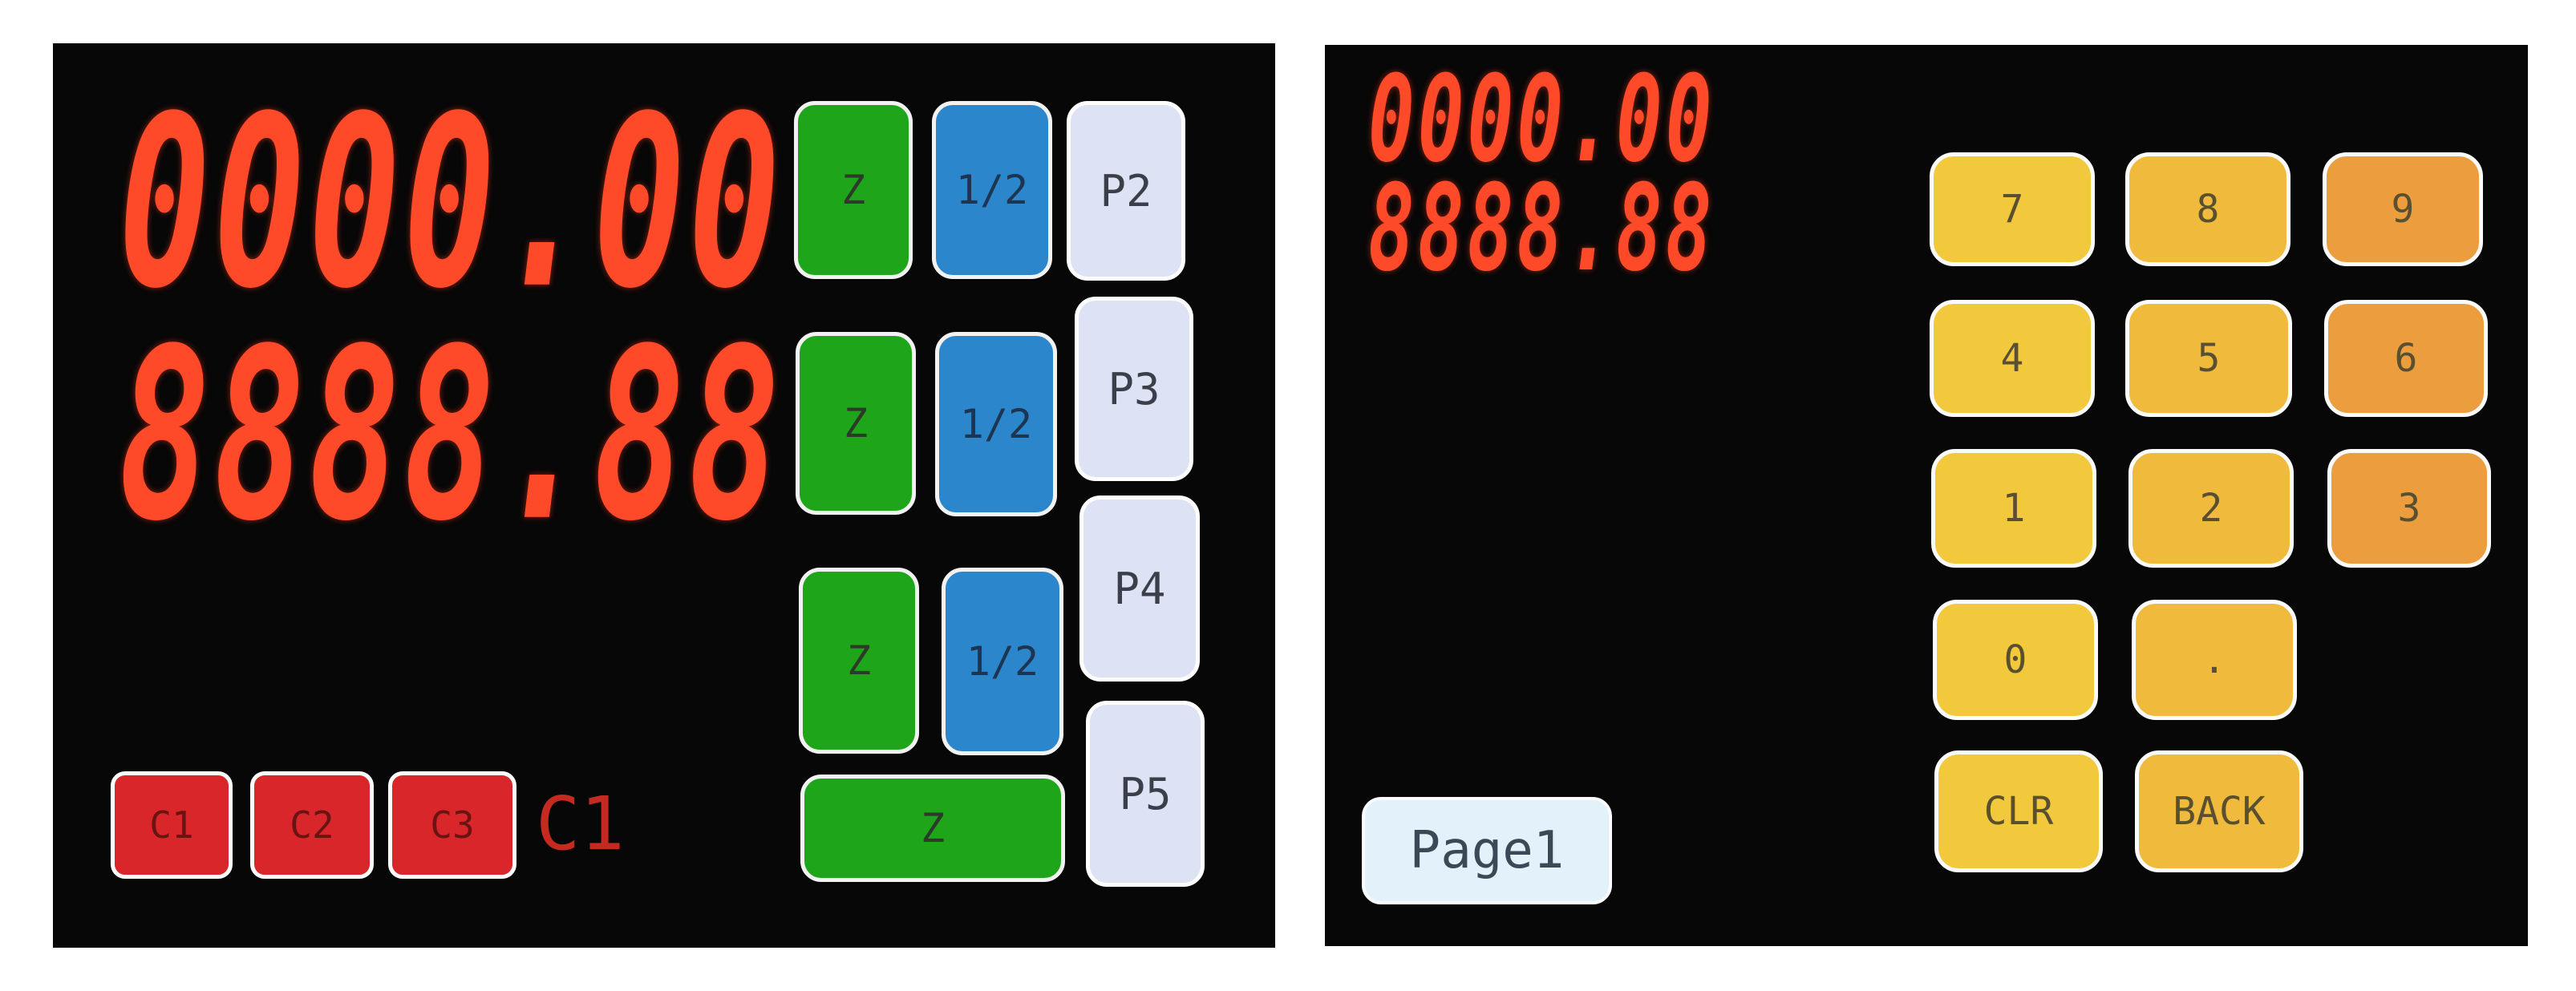  Describe the element at coordinates (853, 190) in the screenshot. I see `zero-axis-1-button: Z` at that location.